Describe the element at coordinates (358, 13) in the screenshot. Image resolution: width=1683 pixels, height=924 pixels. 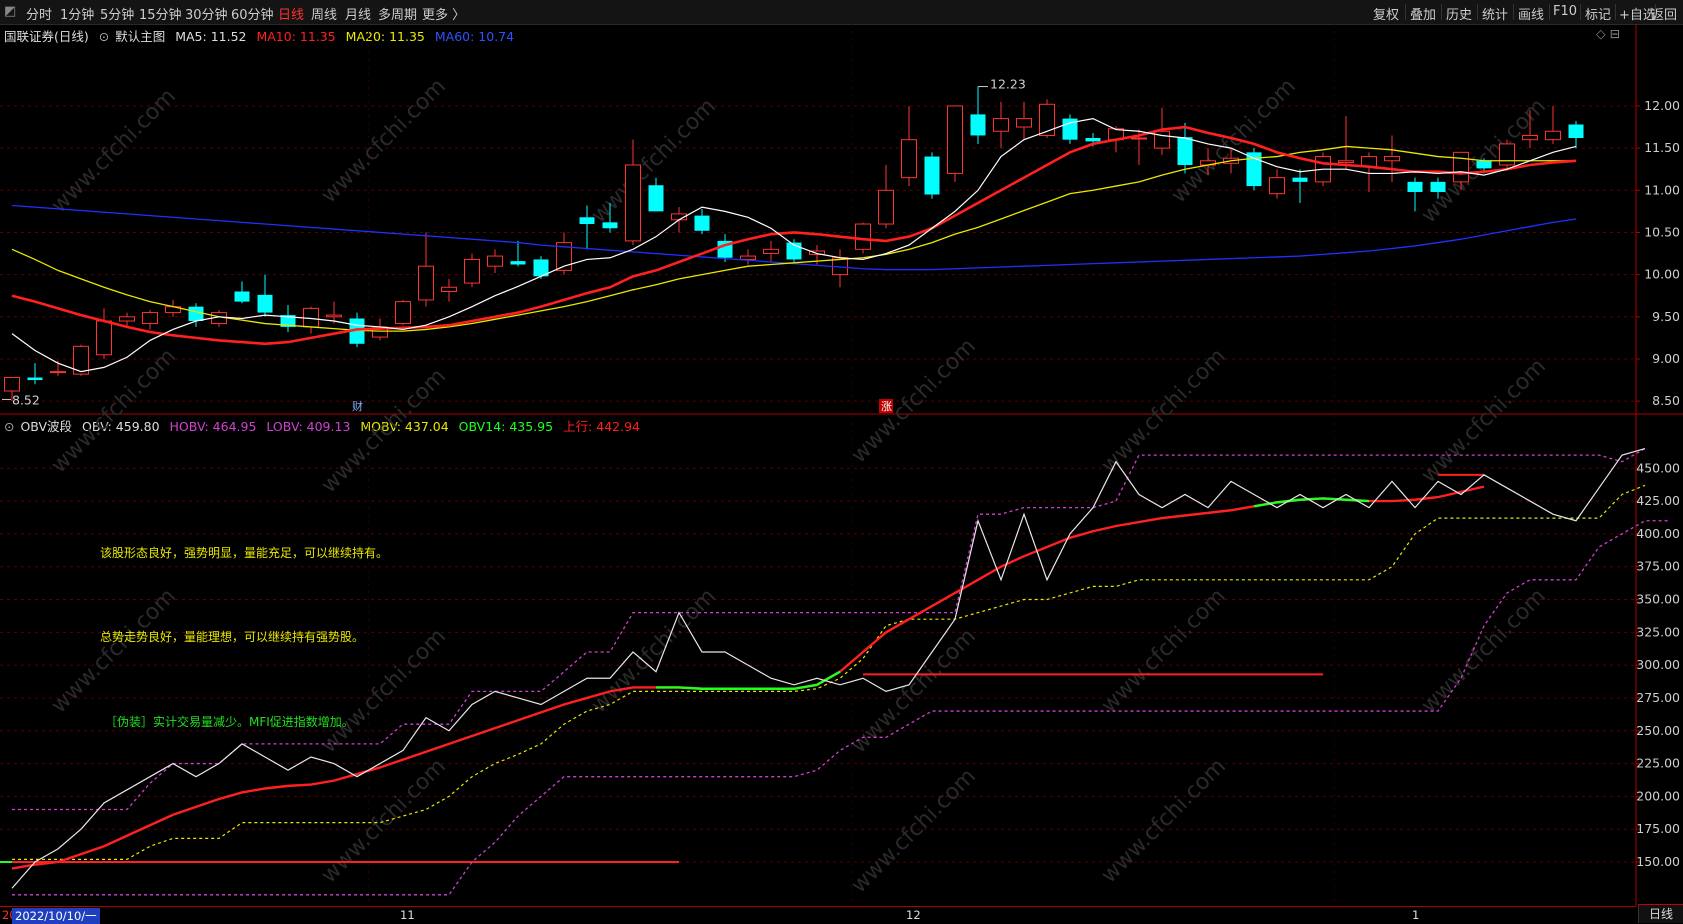
I see `tab-monthly: 月线` at that location.